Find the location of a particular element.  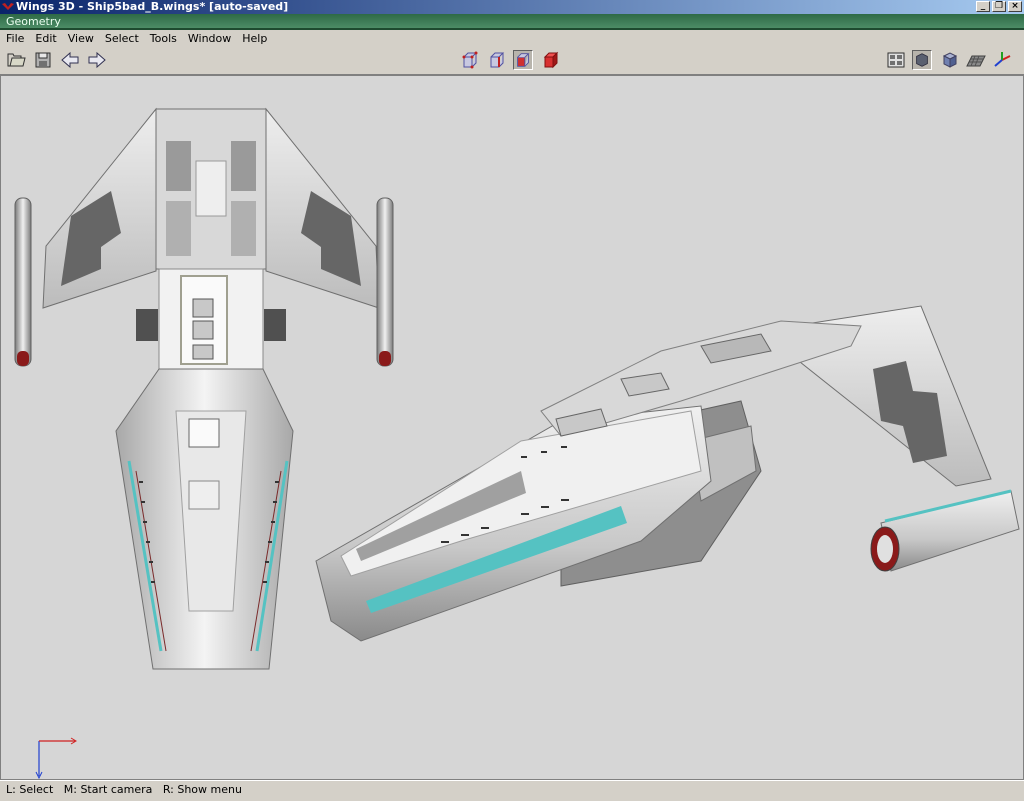

menu-bar: File Edit View Select Tools Window Help is located at coordinates (512, 38).